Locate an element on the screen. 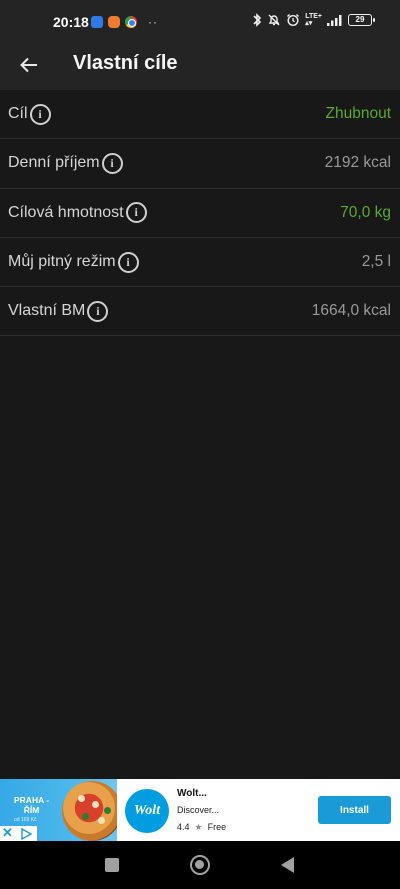 The width and height of the screenshot is (400, 889). back-button is located at coordinates (29, 65).